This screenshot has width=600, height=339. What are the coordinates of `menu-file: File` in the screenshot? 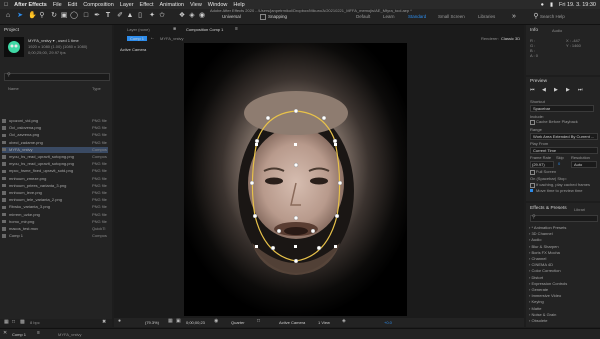 It's located at (57, 5).